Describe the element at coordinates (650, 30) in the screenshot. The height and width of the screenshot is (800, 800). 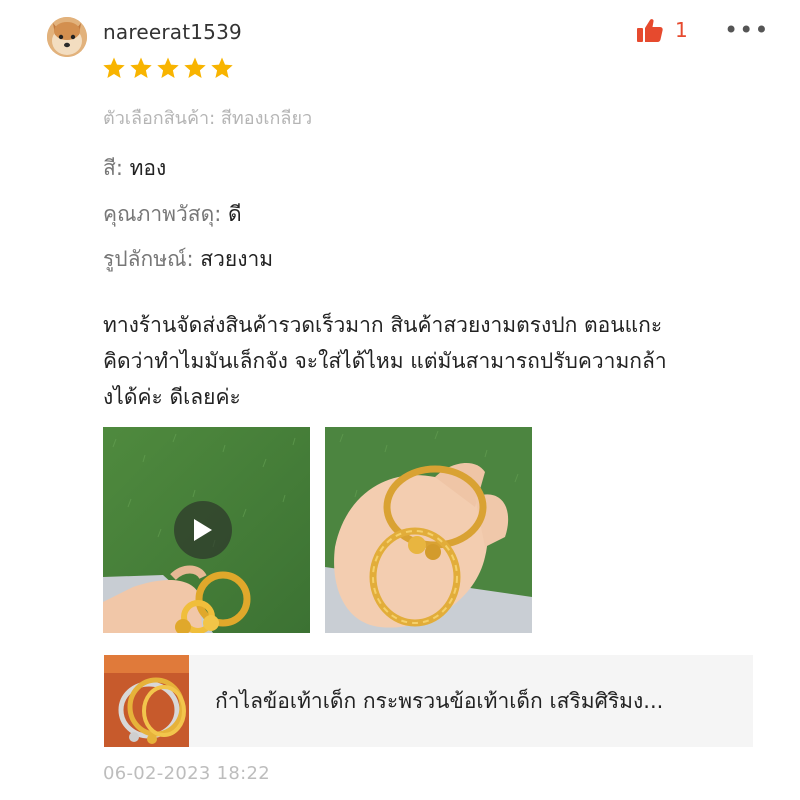
I see `thumbs-up-icon` at that location.